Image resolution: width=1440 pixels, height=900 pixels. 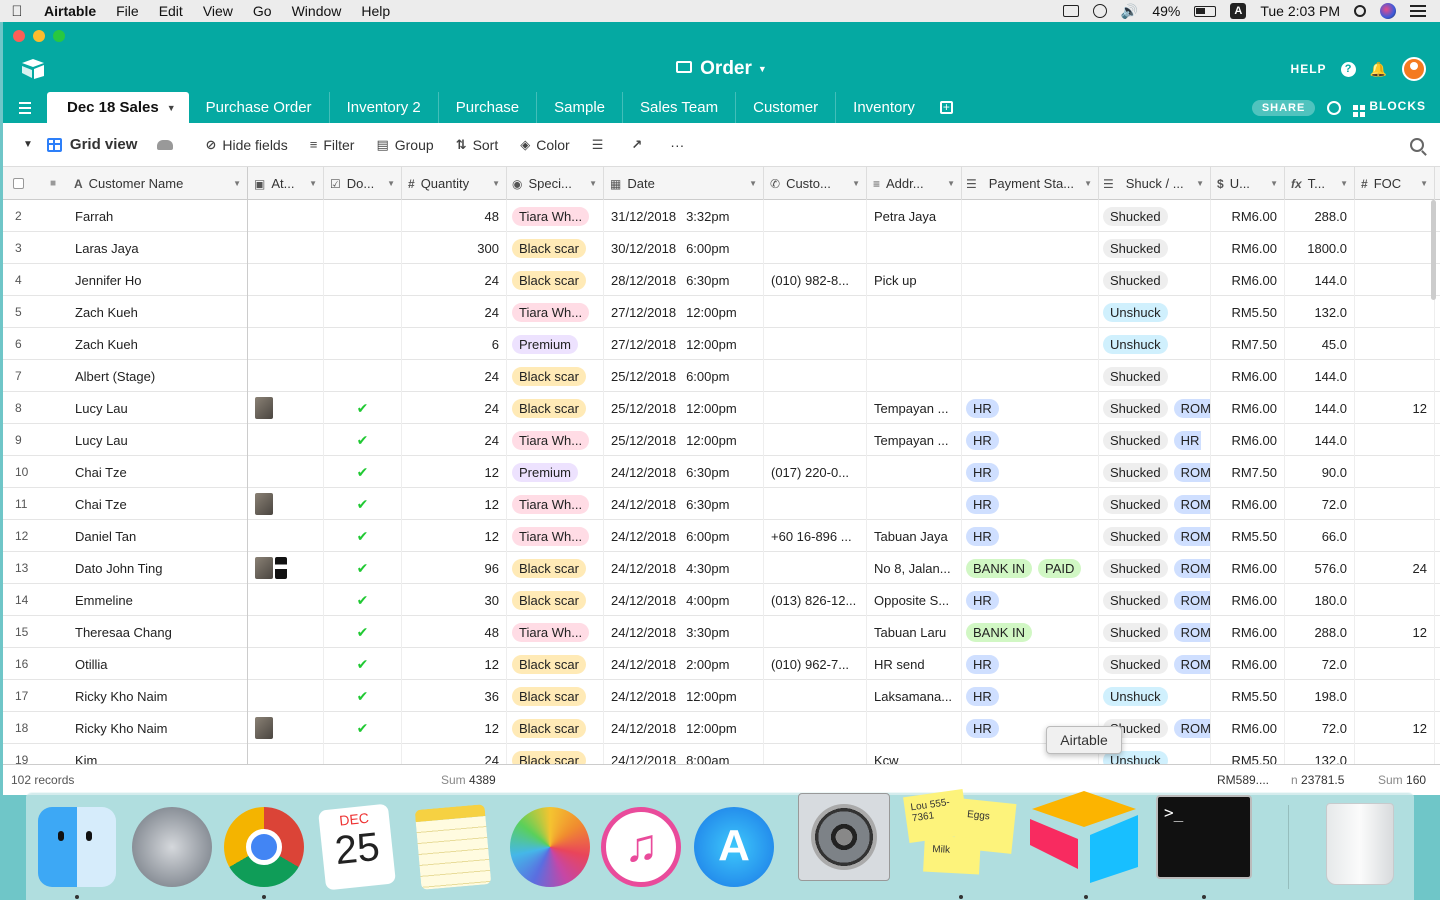 I want to click on display-icon, so click(x=1070, y=11).